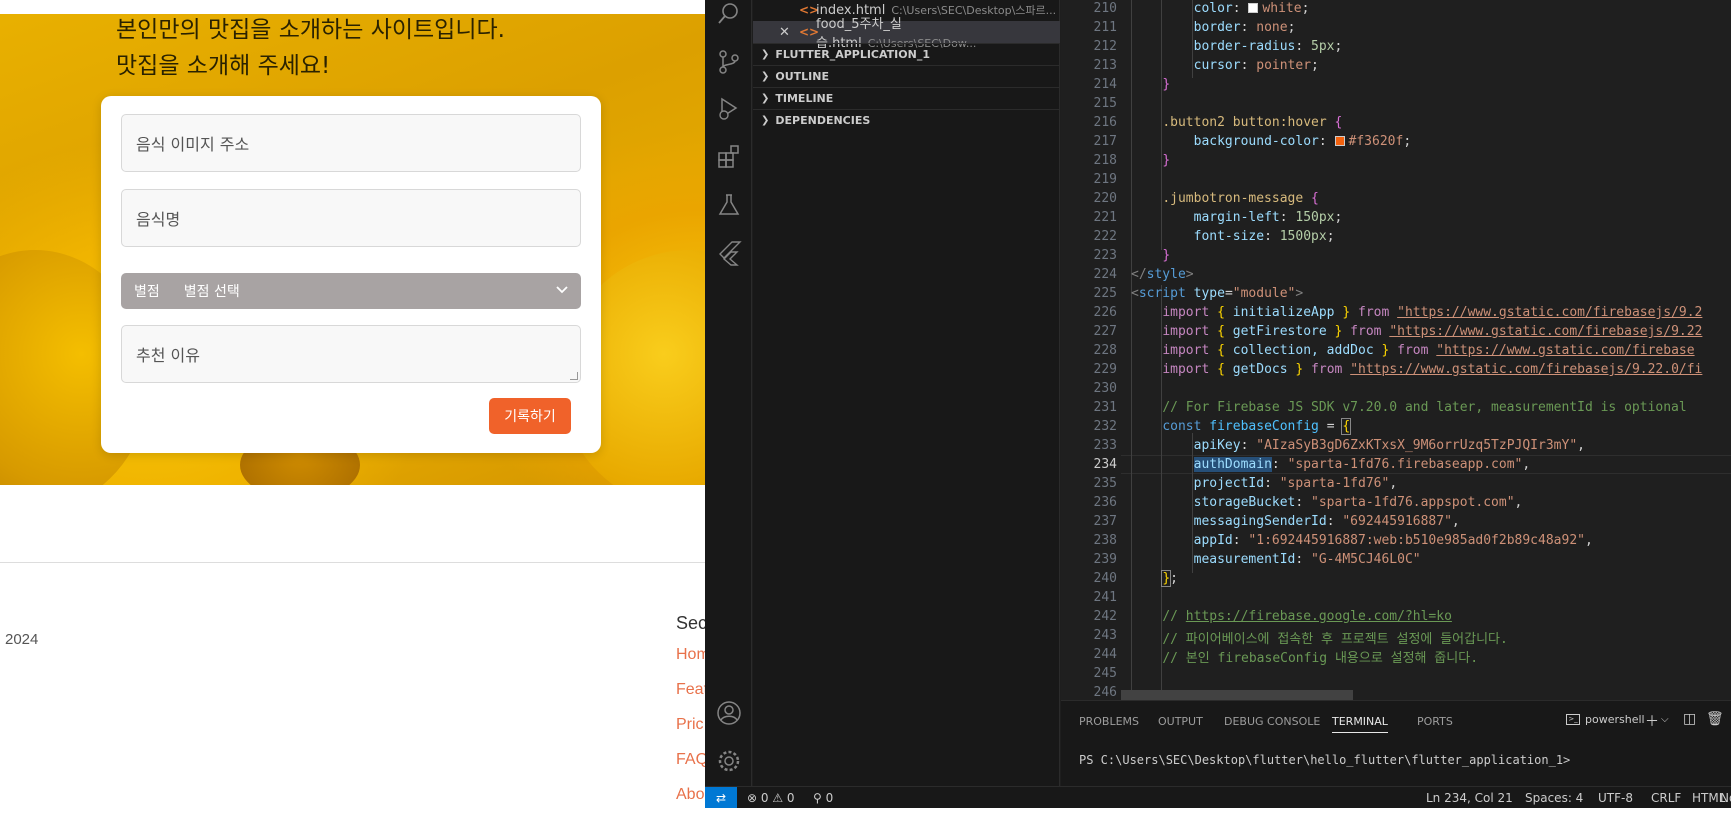 This screenshot has width=1731, height=827. What do you see at coordinates (1105, 122) in the screenshot?
I see `line-number: 216` at bounding box center [1105, 122].